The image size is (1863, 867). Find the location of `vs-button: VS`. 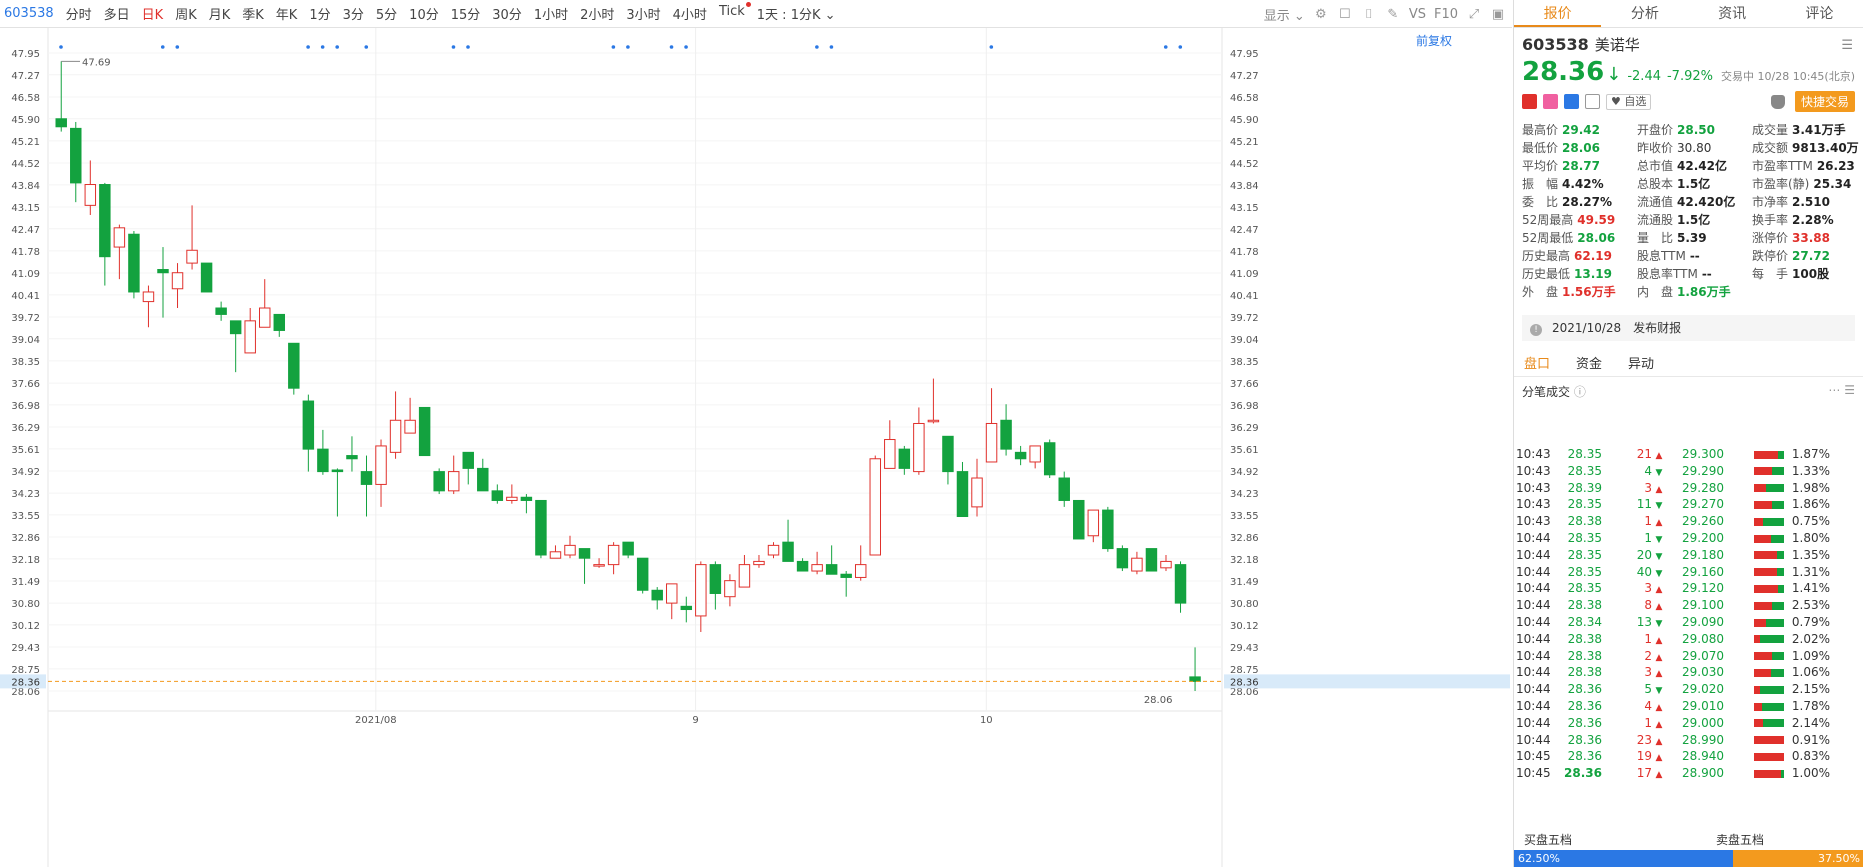

vs-button: VS is located at coordinates (1417, 14).